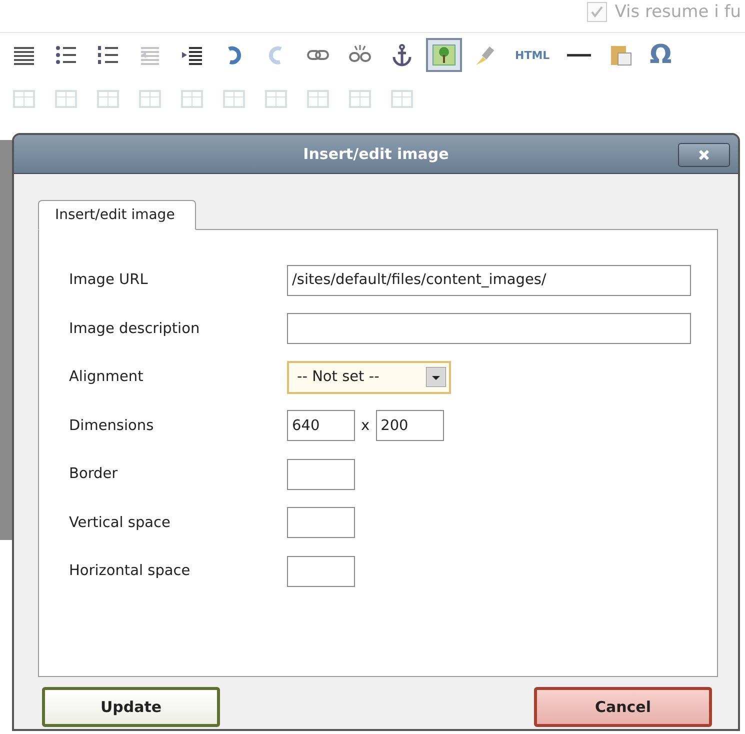 The image size is (745, 734). What do you see at coordinates (410, 426) in the screenshot?
I see `height-field: 200` at bounding box center [410, 426].